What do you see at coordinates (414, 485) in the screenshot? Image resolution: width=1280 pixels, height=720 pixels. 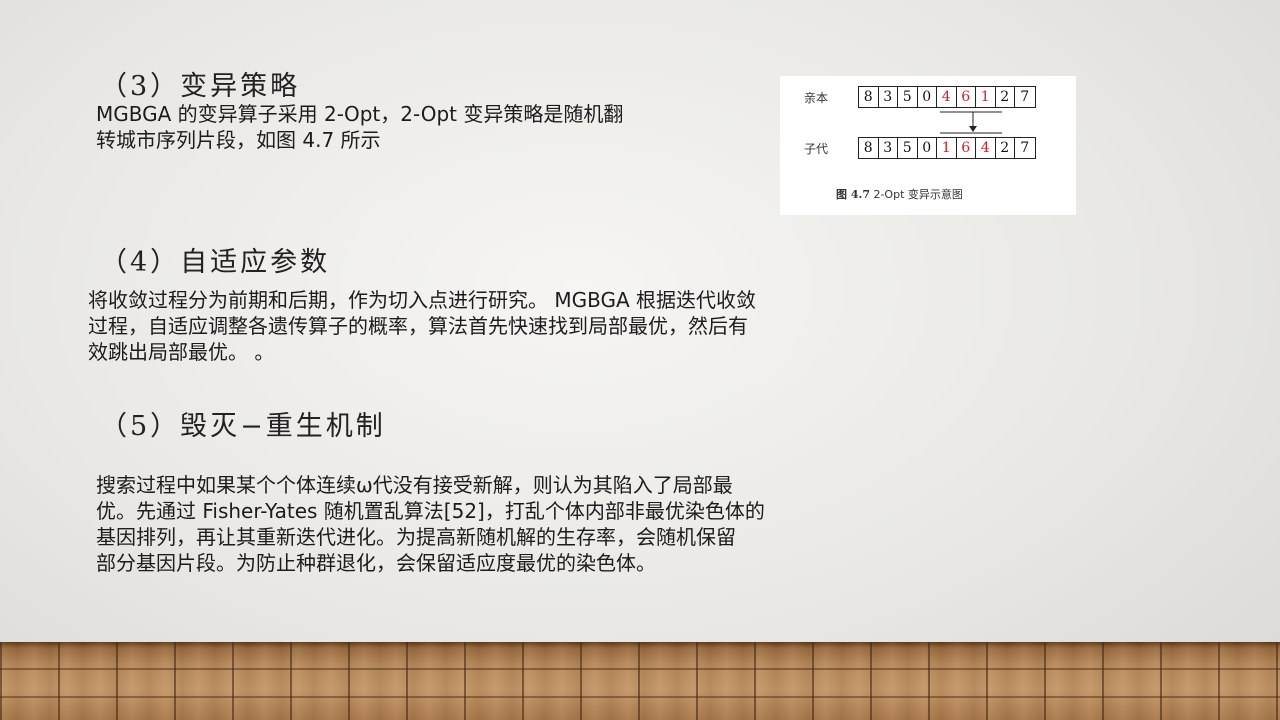 I see `paragraph-line: 搜索过程中如果某个个体连续ω代没有接受新解，则认为其陷入了局部最` at bounding box center [414, 485].